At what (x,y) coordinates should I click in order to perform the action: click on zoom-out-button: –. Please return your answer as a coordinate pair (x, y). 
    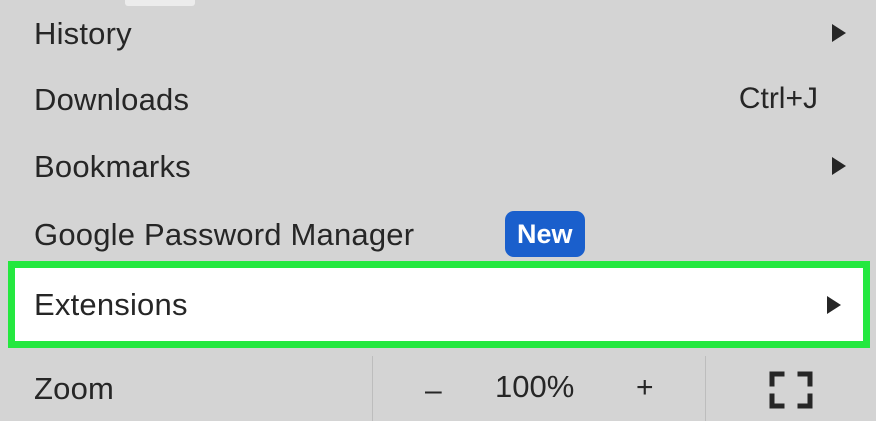
    Looking at the image, I should click on (433, 391).